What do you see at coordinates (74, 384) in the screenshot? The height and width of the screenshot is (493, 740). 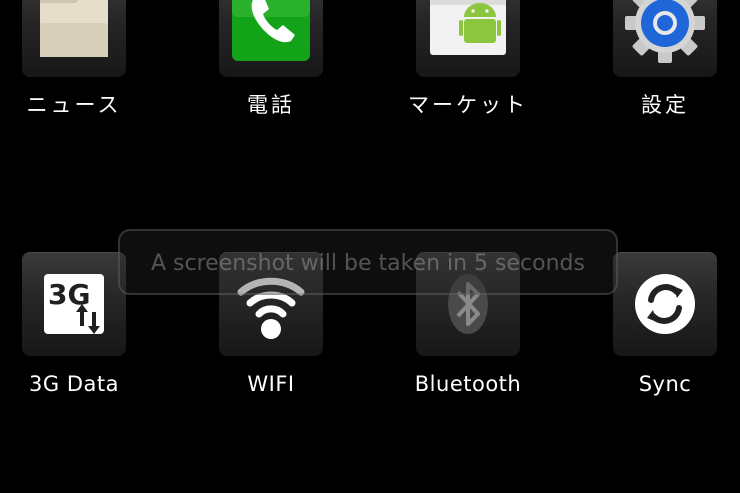 I see `app-3g-data-label: 3G Data` at bounding box center [74, 384].